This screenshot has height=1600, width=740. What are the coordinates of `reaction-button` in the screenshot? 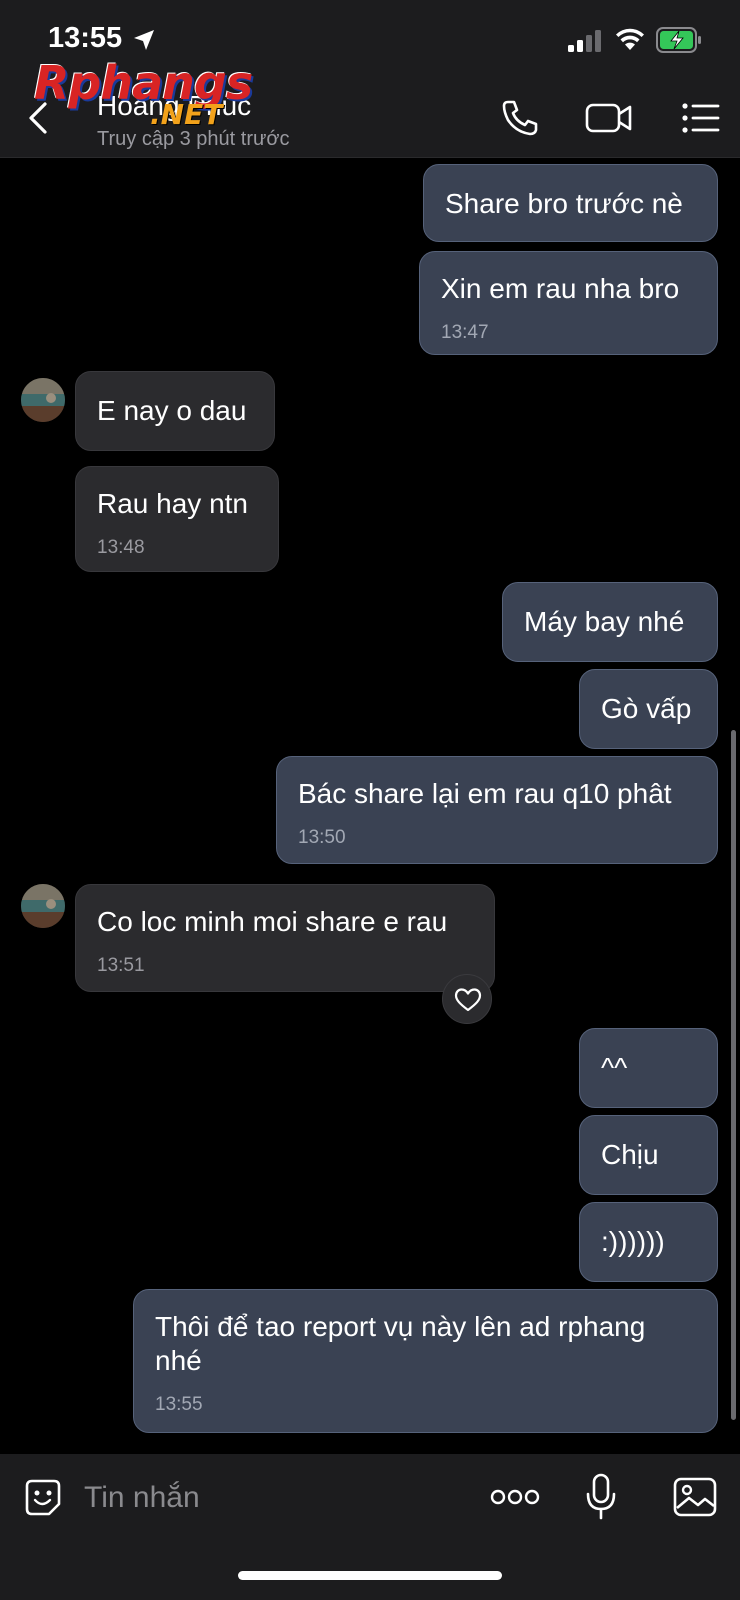 It's located at (467, 999).